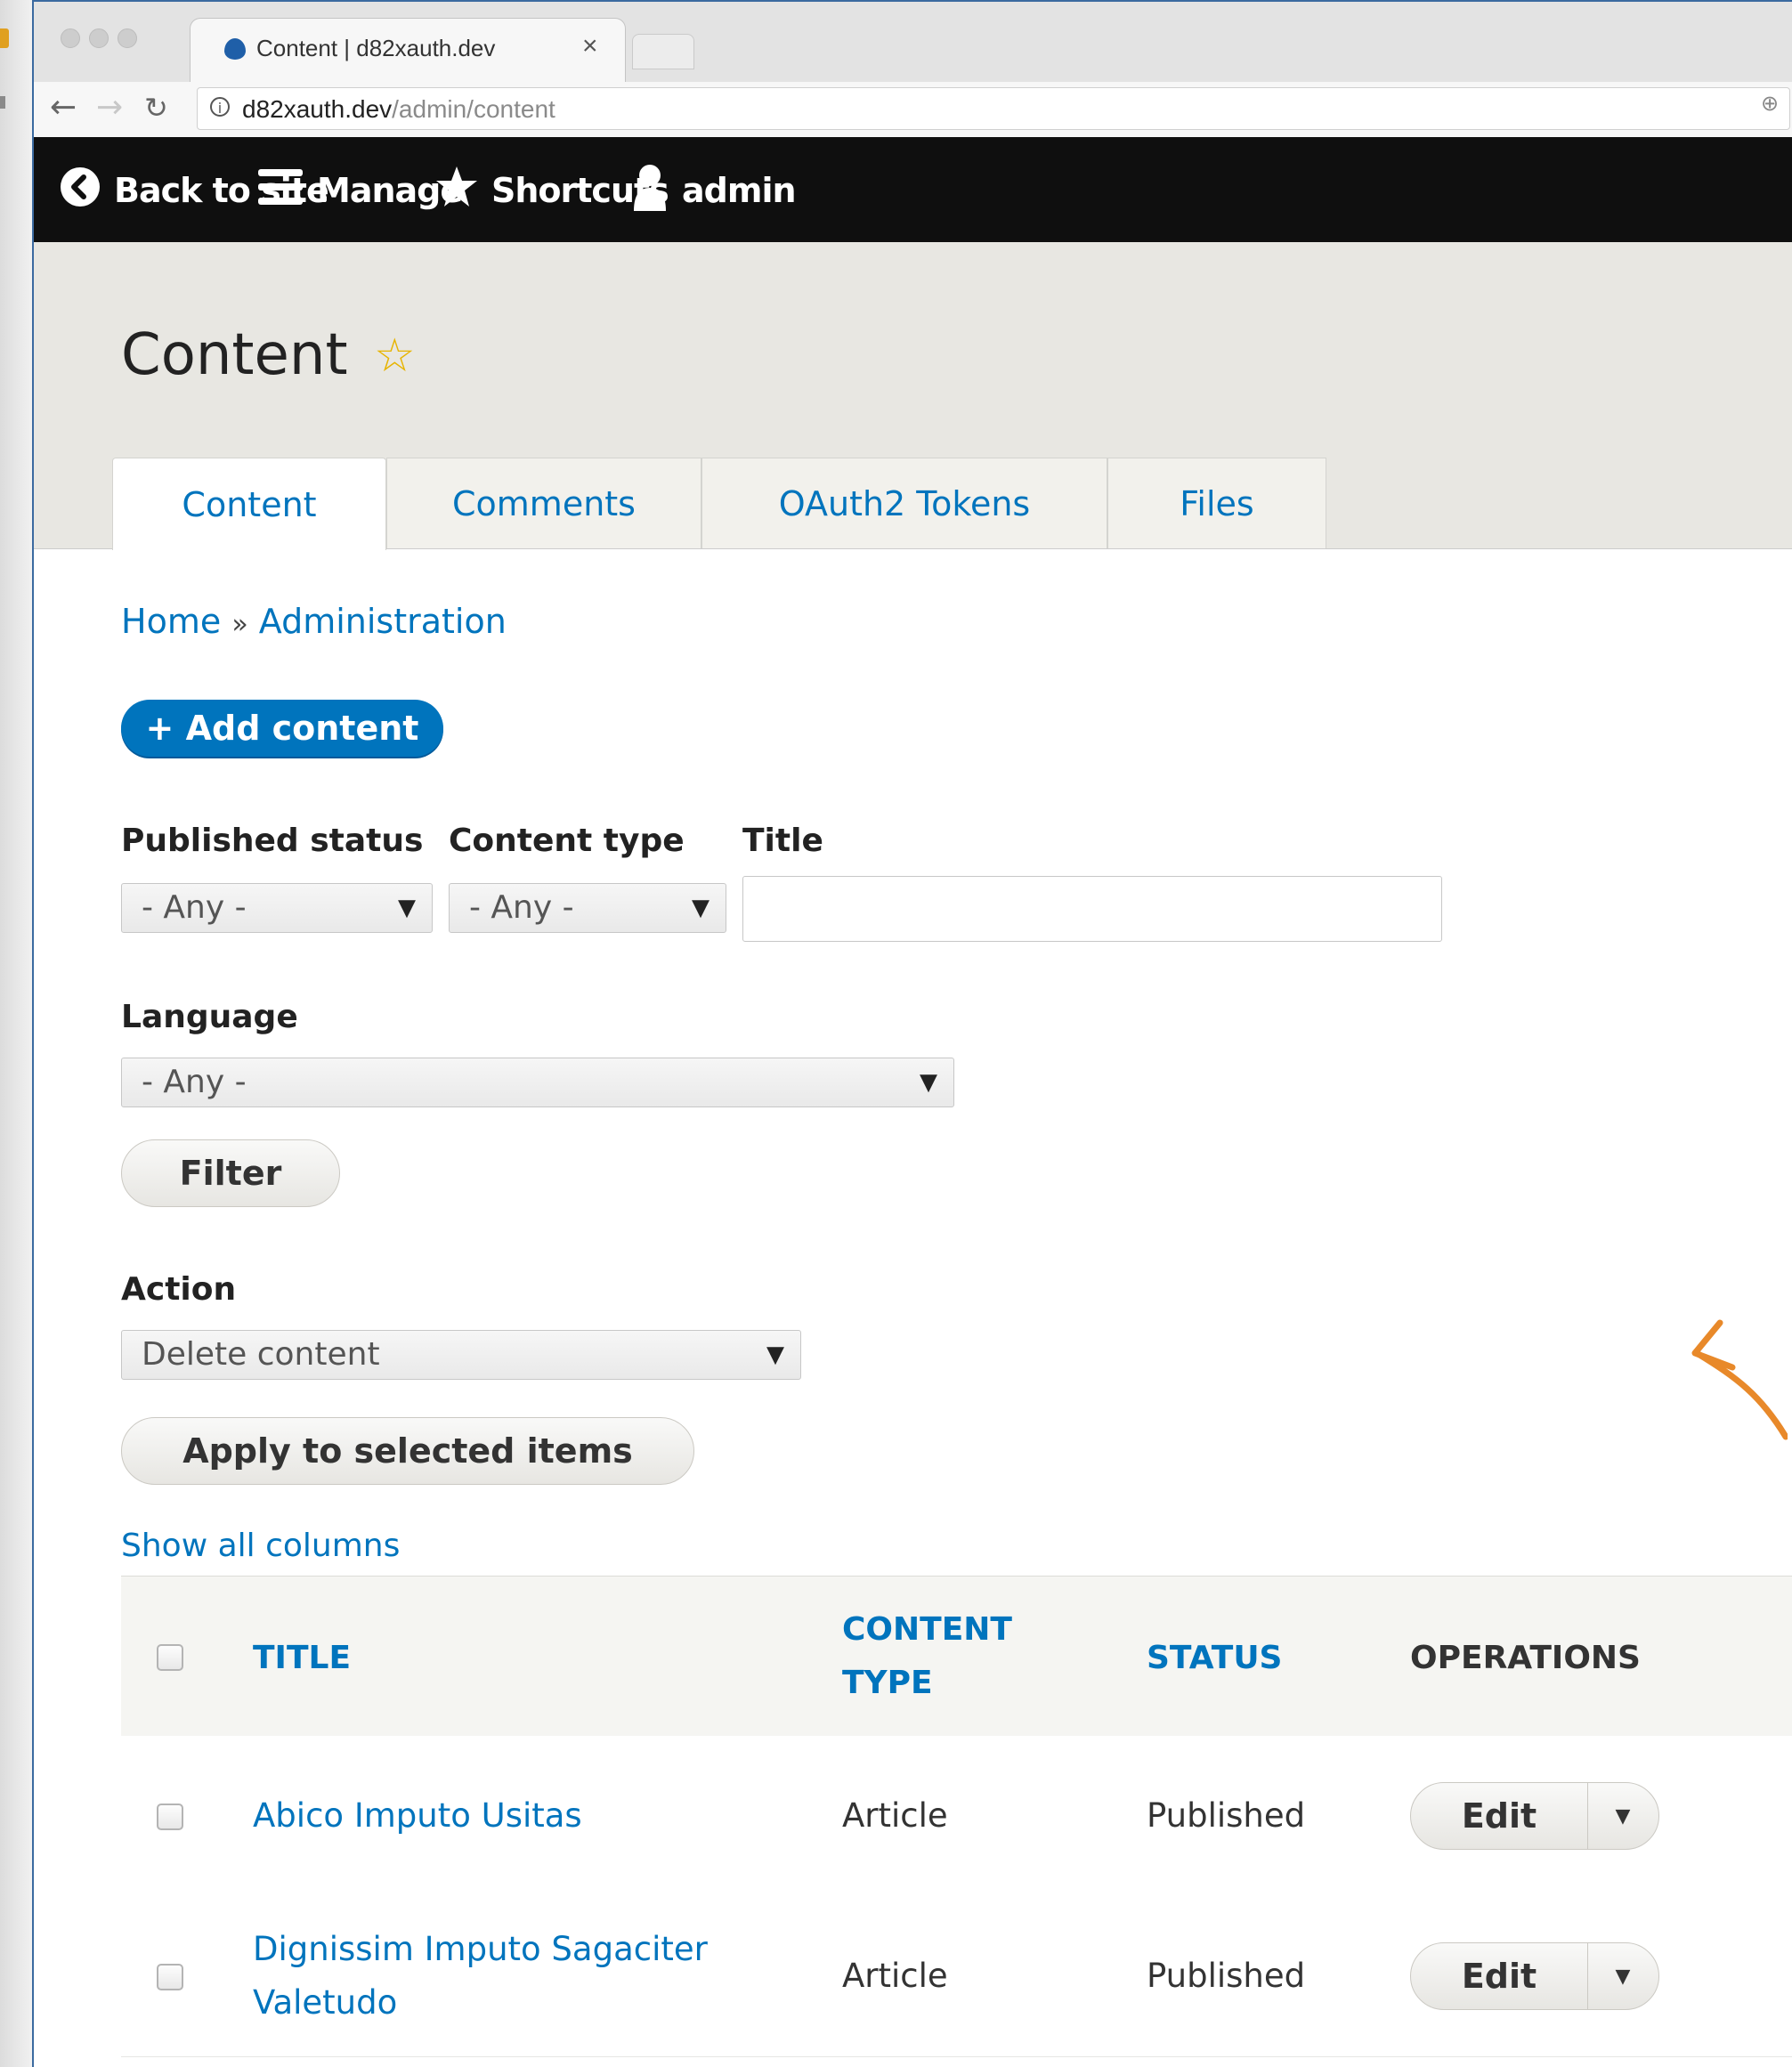  What do you see at coordinates (543, 503) in the screenshot?
I see `tab-comments: Comments` at bounding box center [543, 503].